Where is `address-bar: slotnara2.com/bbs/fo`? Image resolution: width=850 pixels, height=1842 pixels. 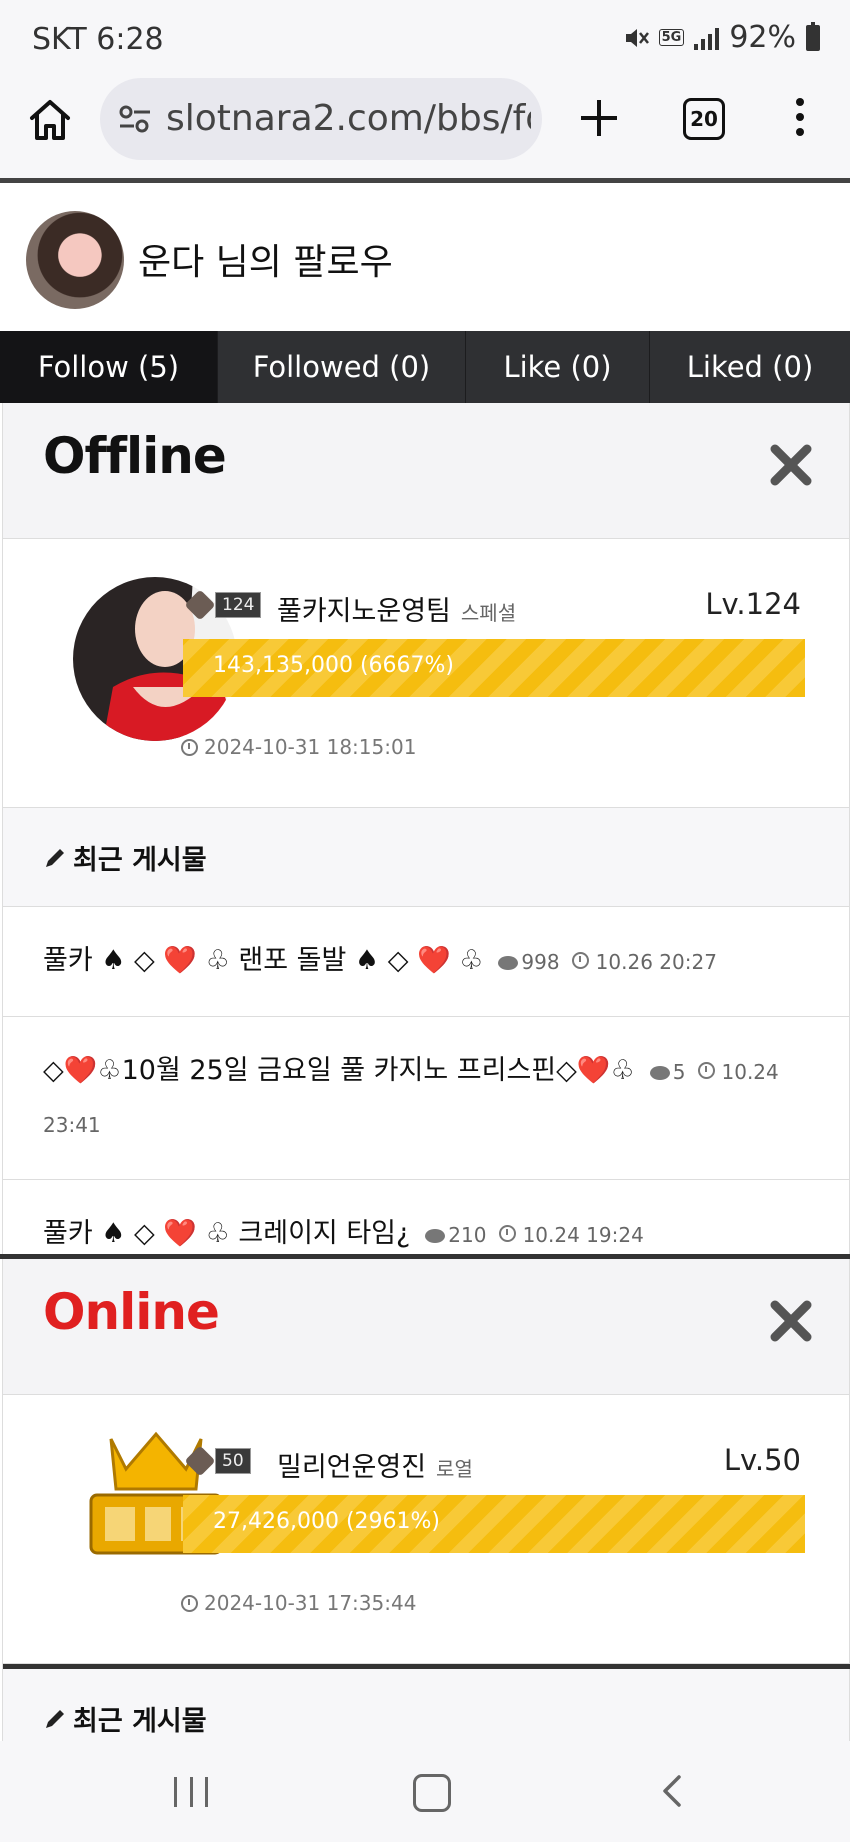
address-bar: slotnara2.com/bbs/fo is located at coordinates (321, 119).